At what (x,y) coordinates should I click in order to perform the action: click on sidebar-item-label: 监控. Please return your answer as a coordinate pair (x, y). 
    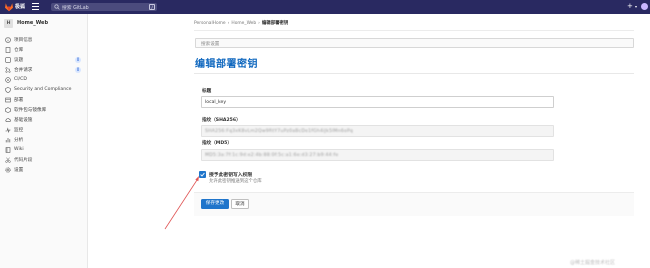
    Looking at the image, I should click on (19, 130).